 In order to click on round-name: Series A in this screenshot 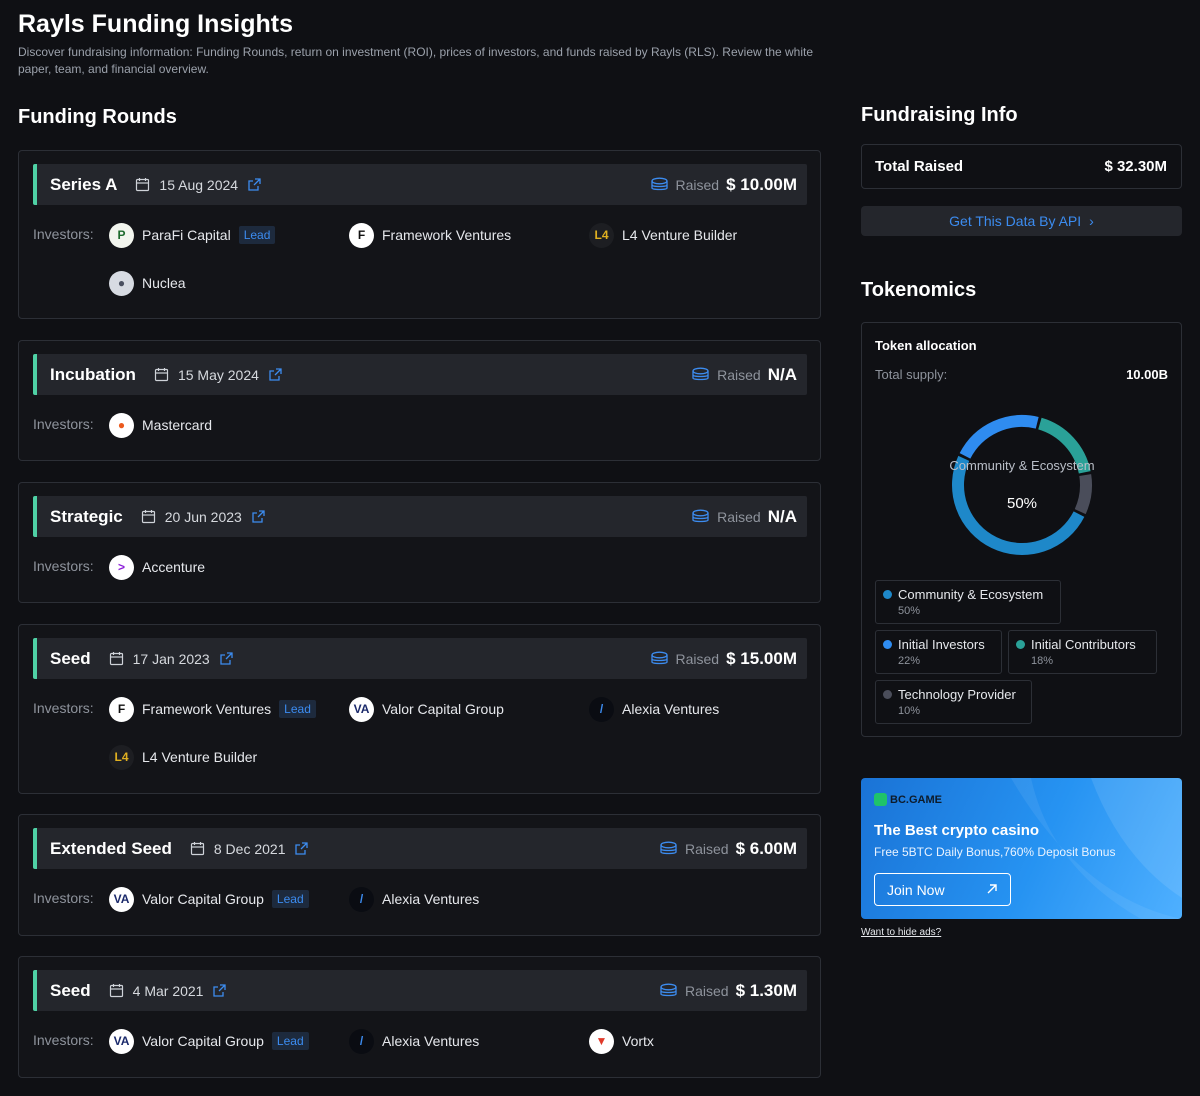, I will do `click(84, 184)`.